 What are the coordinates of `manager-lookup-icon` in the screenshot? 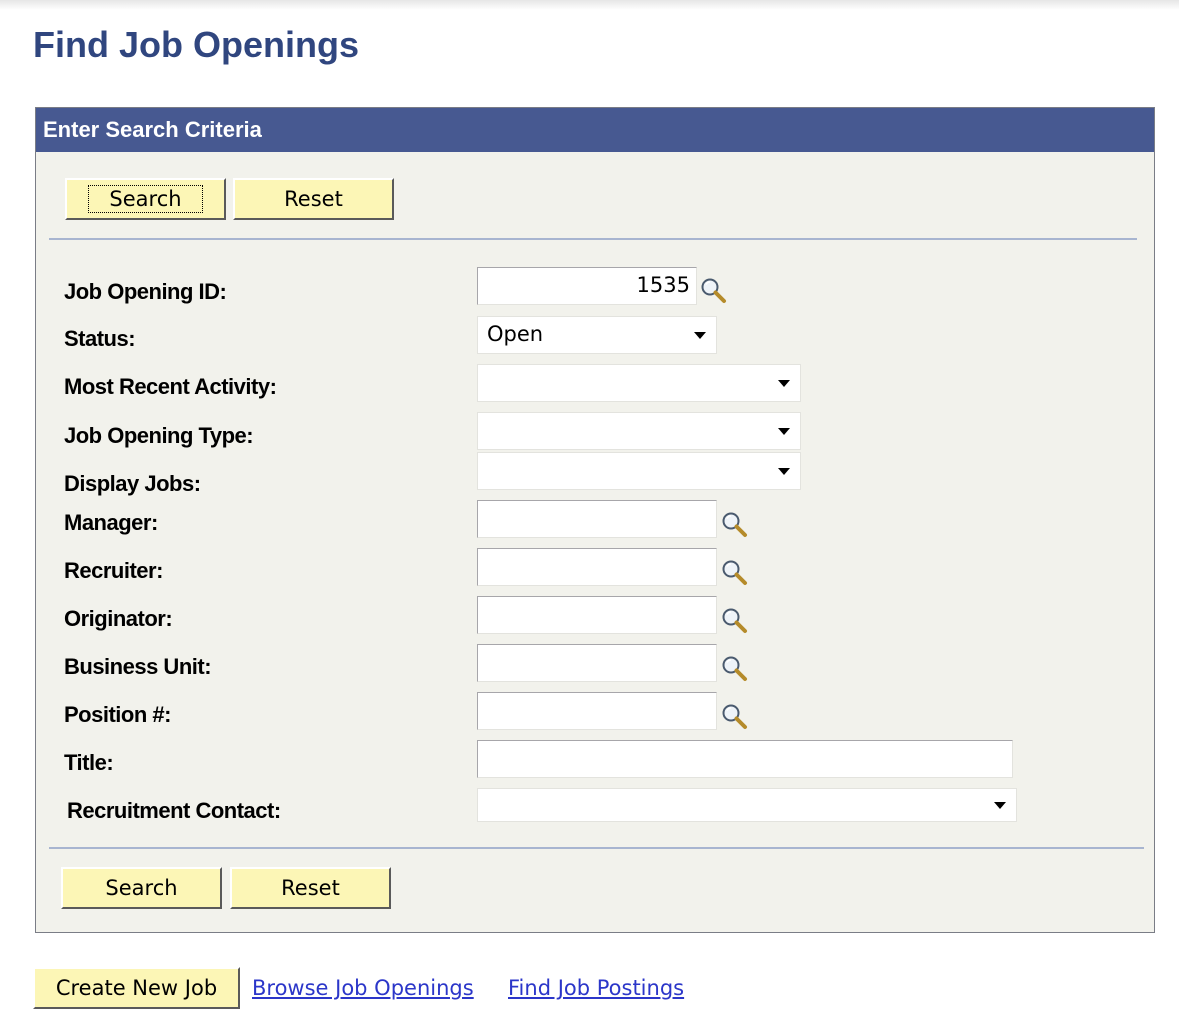 It's located at (735, 525).